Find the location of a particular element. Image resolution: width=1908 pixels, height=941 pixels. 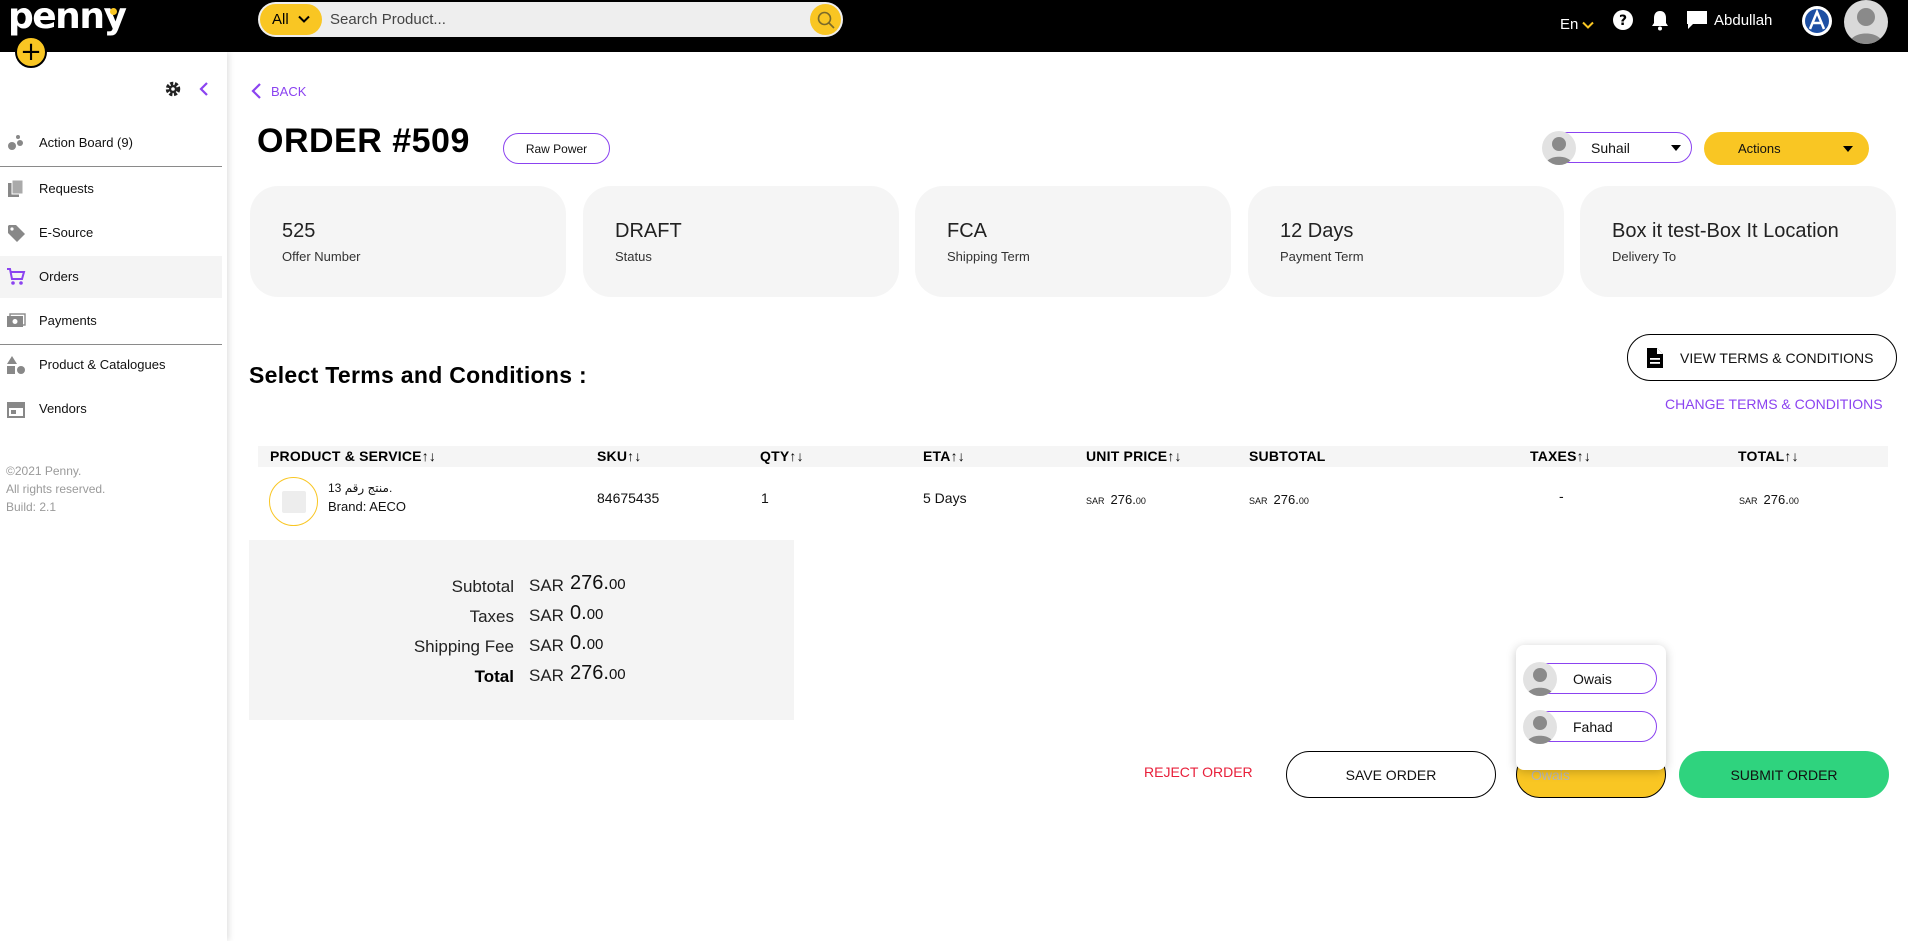

chevron-down-icon is located at coordinates (304, 19).